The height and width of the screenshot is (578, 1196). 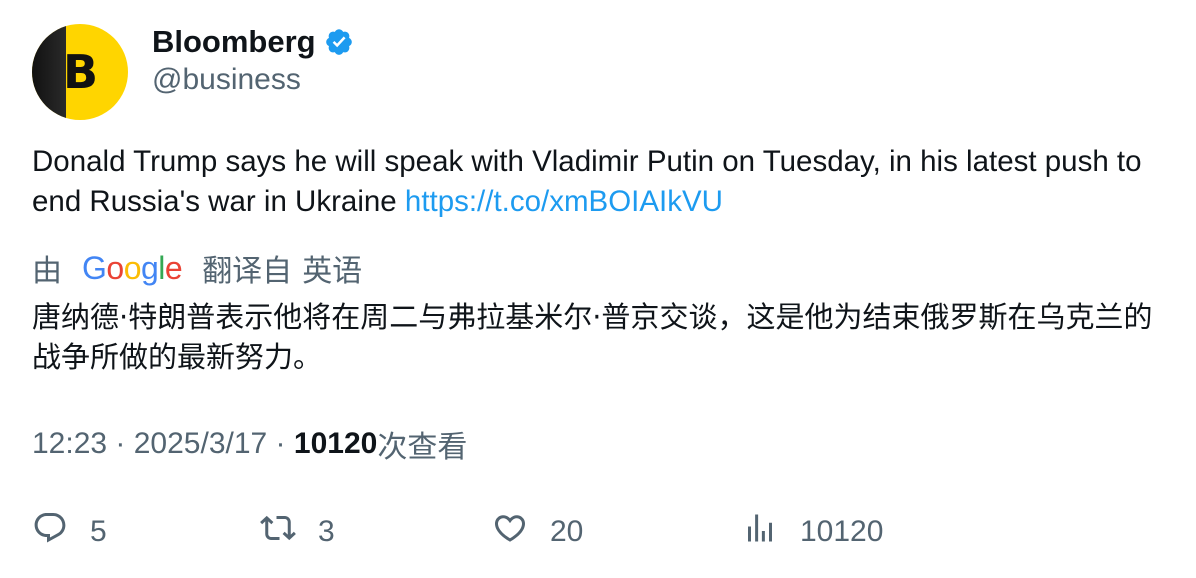 What do you see at coordinates (564, 201) in the screenshot?
I see `tweet-link: https://t.co/xmBOIAIkVU` at bounding box center [564, 201].